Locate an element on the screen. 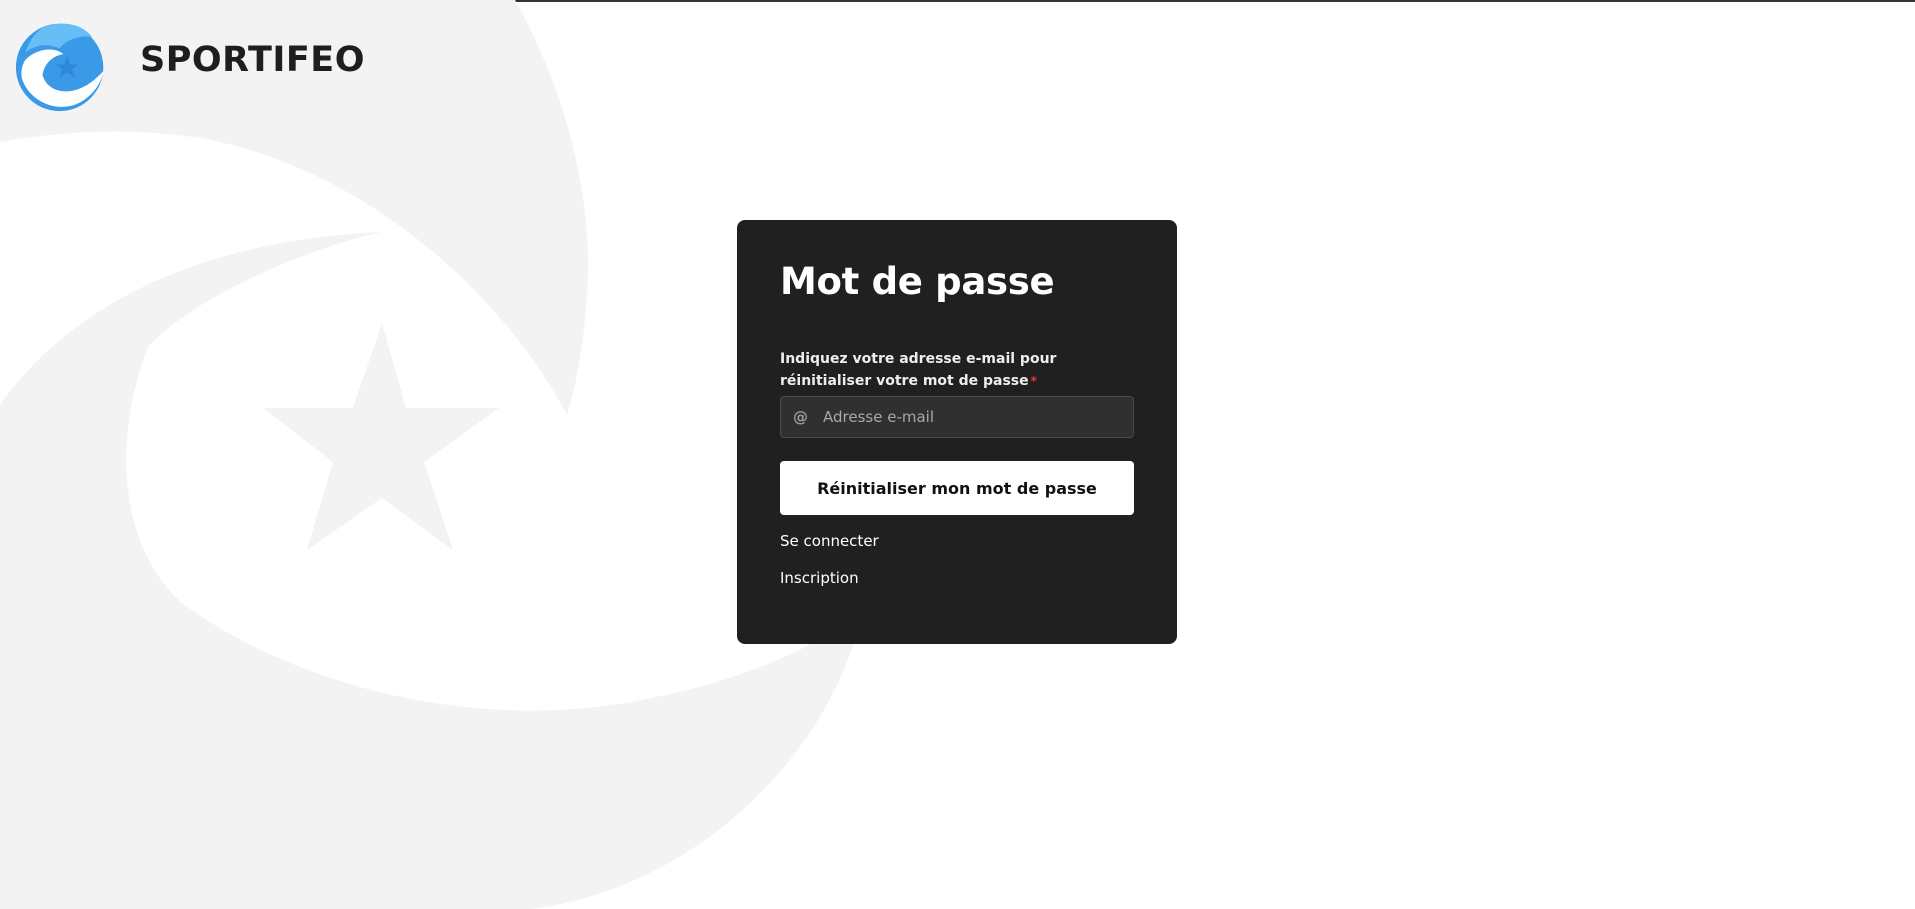 The width and height of the screenshot is (1915, 909). email-input is located at coordinates (976, 417).